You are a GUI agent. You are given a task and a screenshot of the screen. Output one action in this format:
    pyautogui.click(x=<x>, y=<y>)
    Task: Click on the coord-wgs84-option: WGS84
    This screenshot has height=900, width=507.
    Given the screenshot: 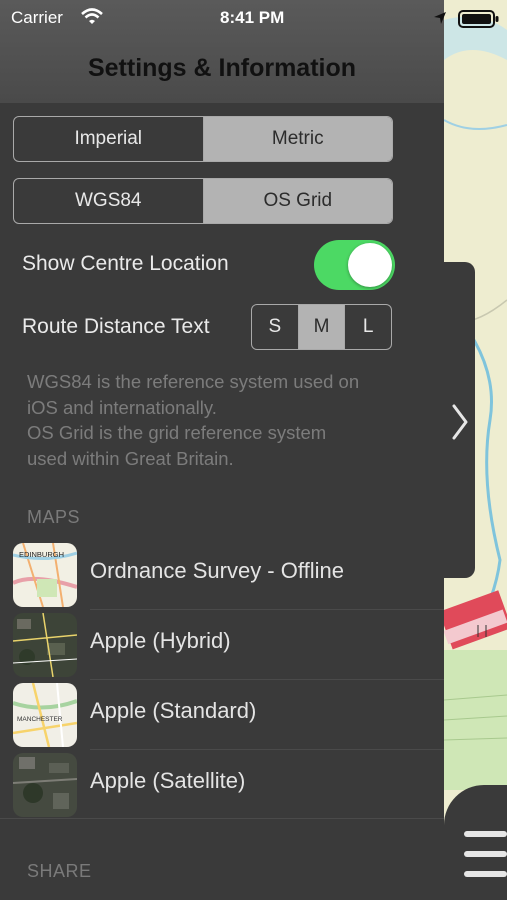 What is the action you would take?
    pyautogui.click(x=108, y=201)
    